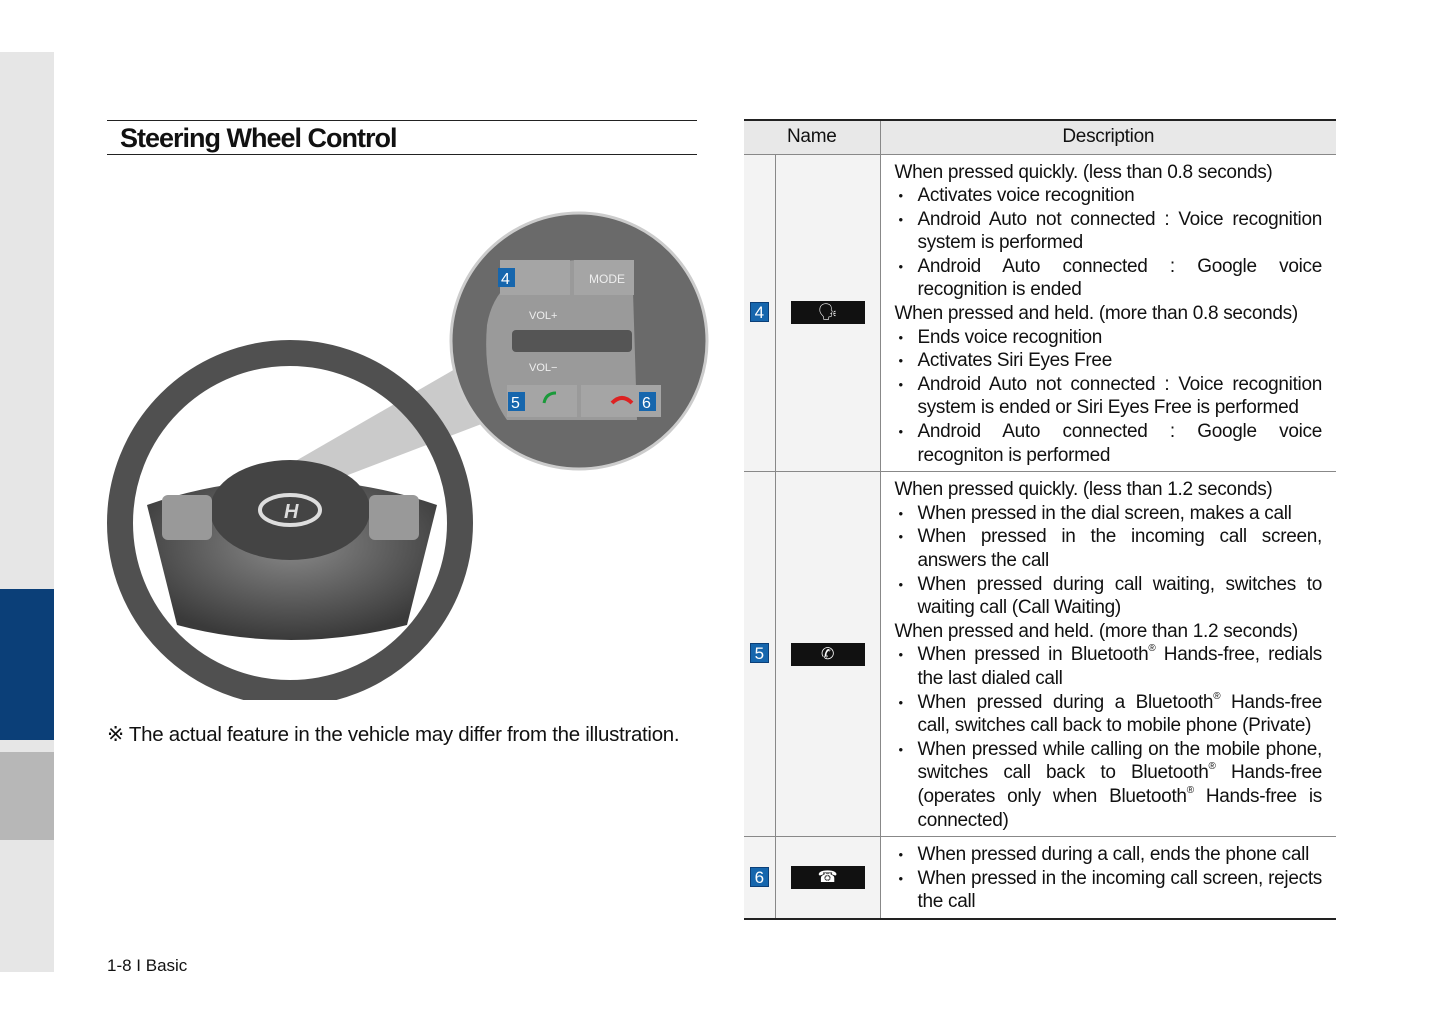 Image resolution: width=1445 pixels, height=1025 pixels. I want to click on row-number: 4, so click(760, 313).